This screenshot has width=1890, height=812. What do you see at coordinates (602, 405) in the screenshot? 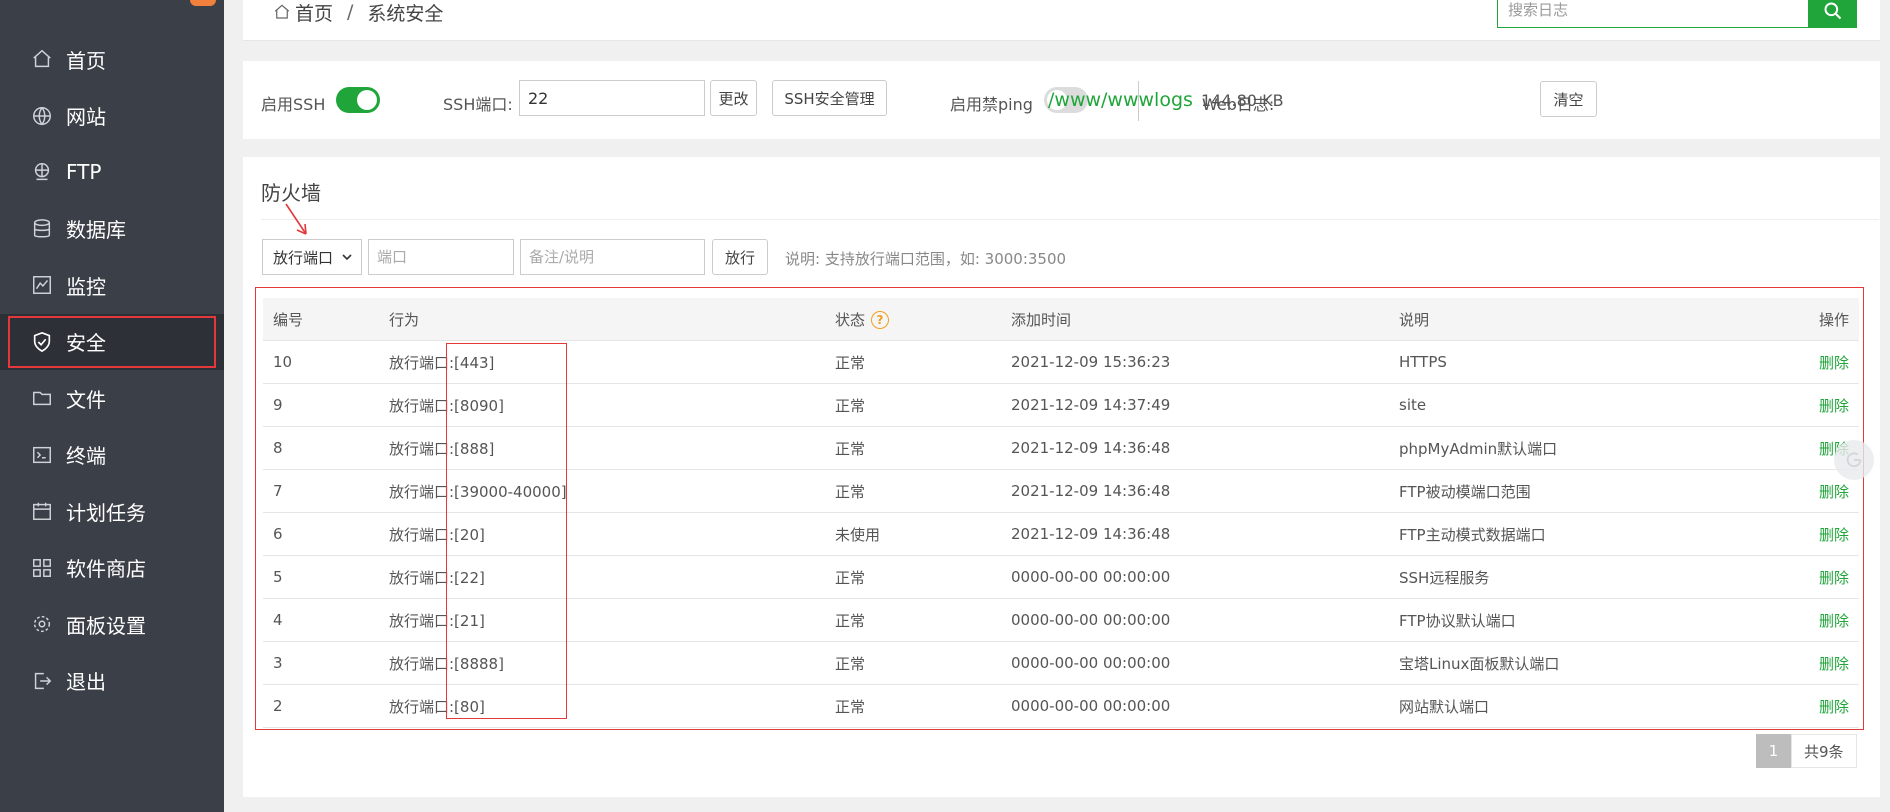
I see `cell-action: 放行端口:[8090]` at bounding box center [602, 405].